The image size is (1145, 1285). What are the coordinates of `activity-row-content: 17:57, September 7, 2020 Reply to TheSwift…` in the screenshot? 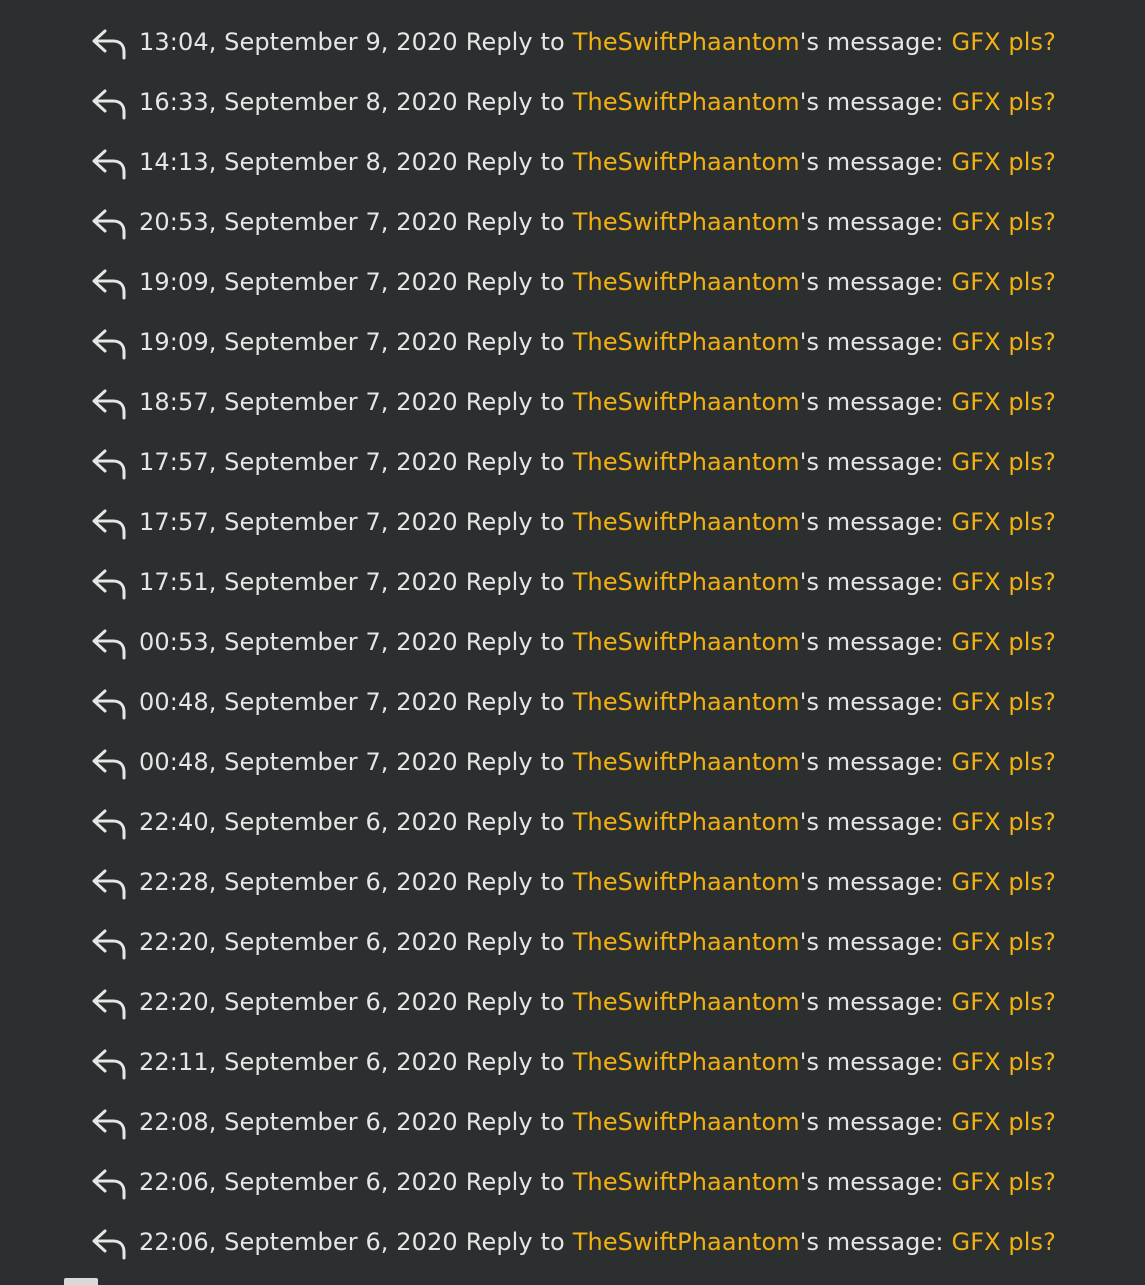 It's located at (572, 462).